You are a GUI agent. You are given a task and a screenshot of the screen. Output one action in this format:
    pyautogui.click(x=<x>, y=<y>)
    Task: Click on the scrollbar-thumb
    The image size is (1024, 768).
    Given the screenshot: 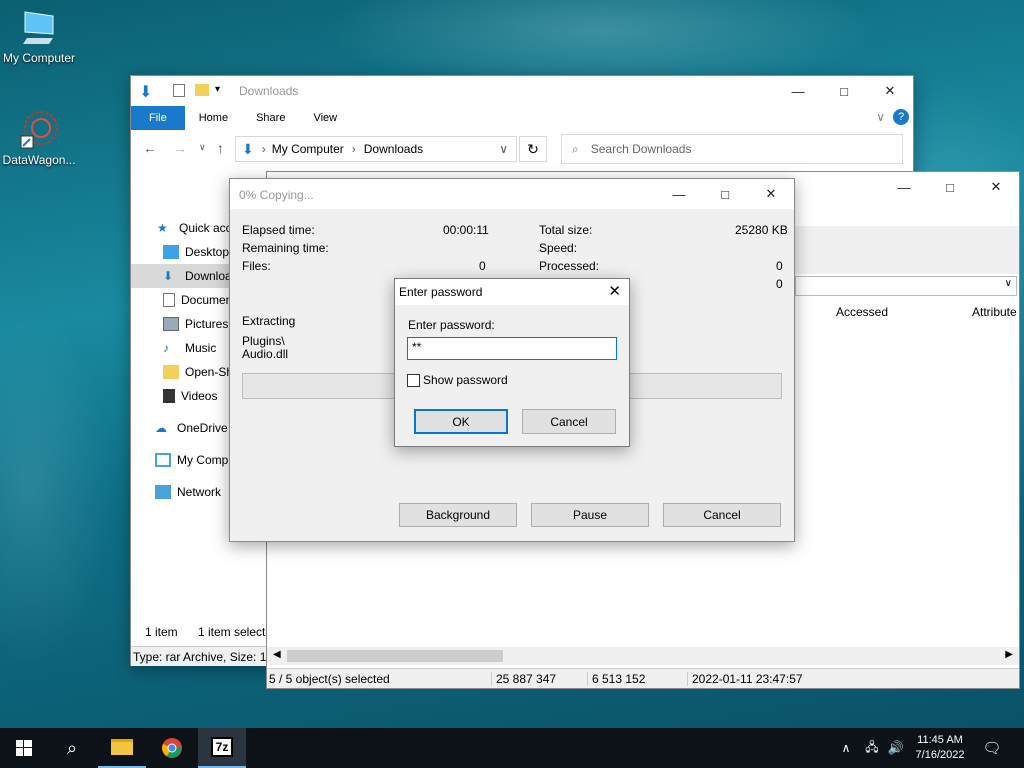 What is the action you would take?
    pyautogui.click(x=395, y=656)
    